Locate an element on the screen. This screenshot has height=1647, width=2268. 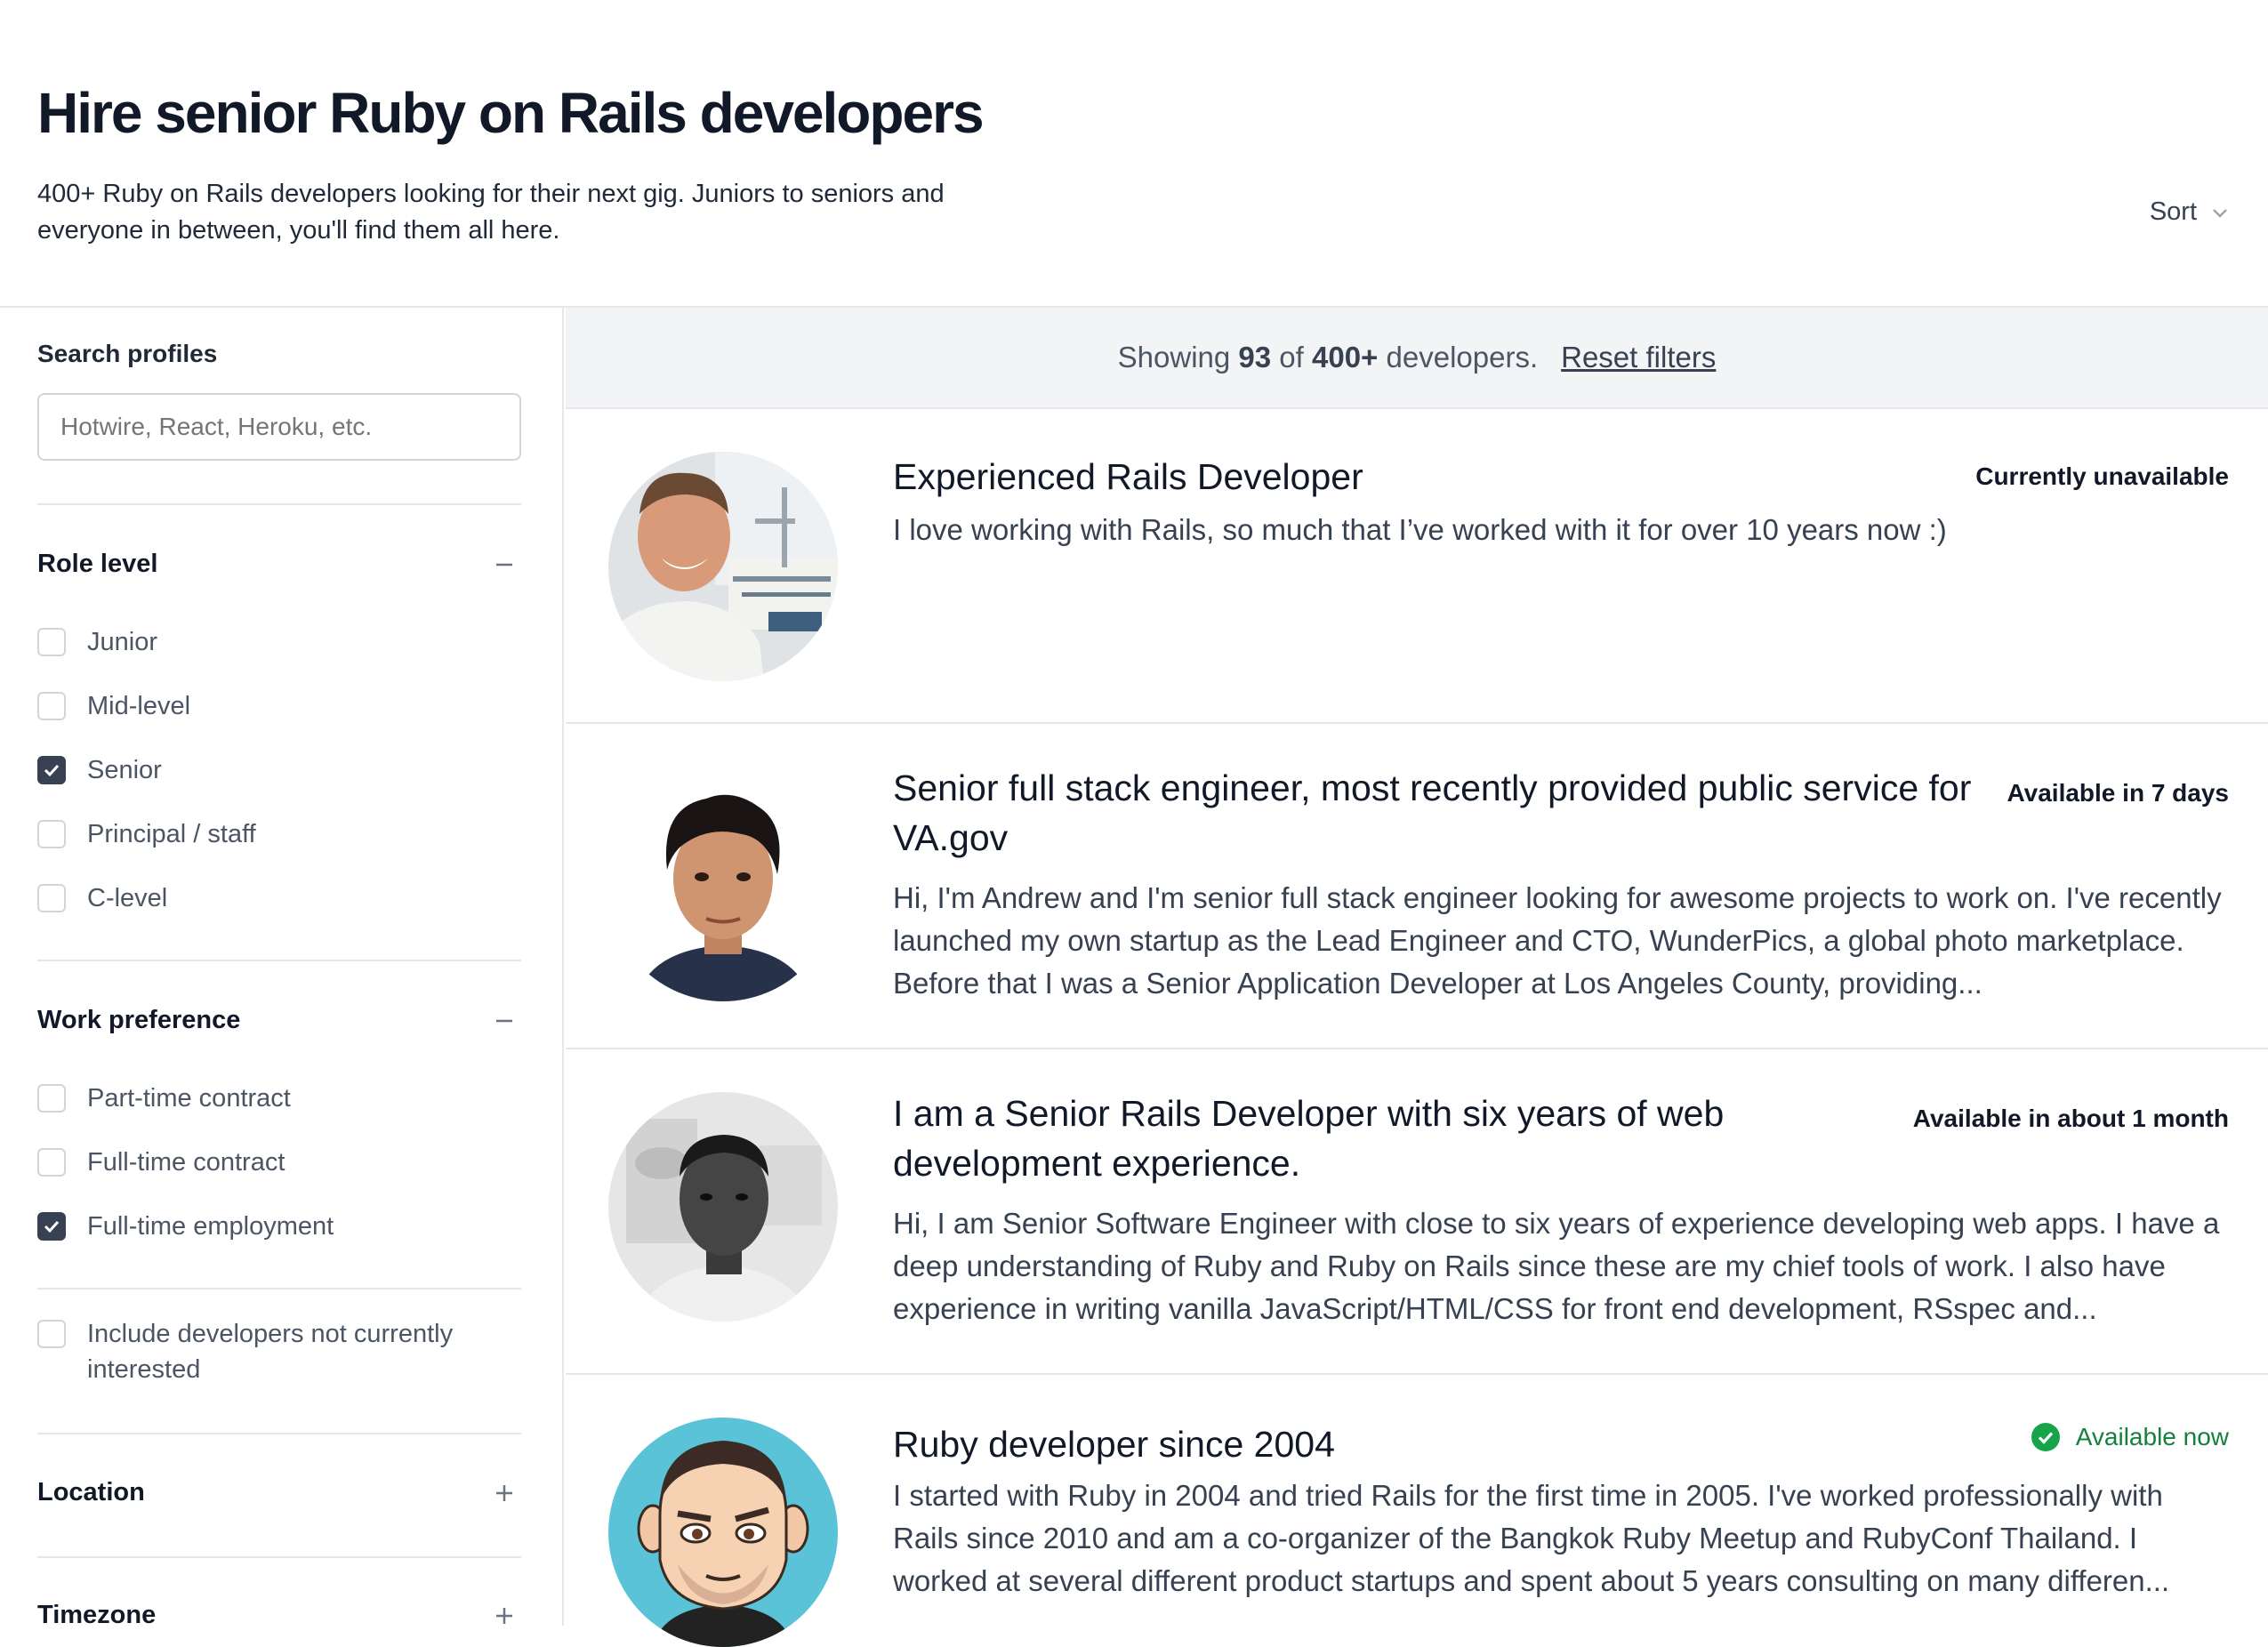
role-mid-level-option: Mid-level is located at coordinates (114, 706).